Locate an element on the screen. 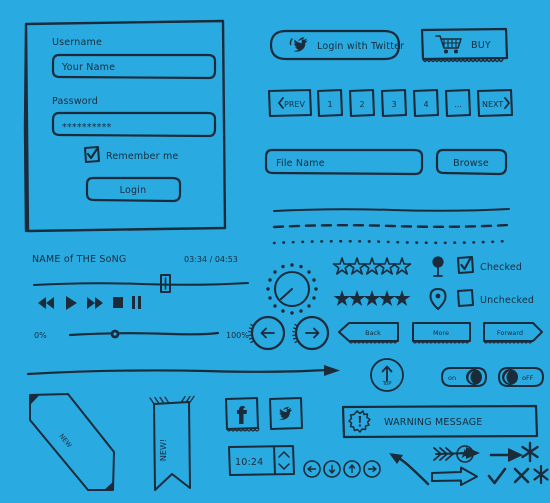  slider-min-label: 0% is located at coordinates (40, 335).